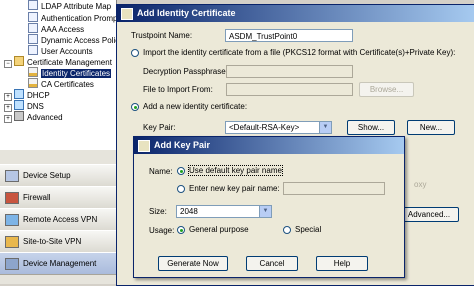 The height and width of the screenshot is (286, 474). What do you see at coordinates (186, 13) in the screenshot?
I see `dialog-title: Add Identity Certificate` at bounding box center [186, 13].